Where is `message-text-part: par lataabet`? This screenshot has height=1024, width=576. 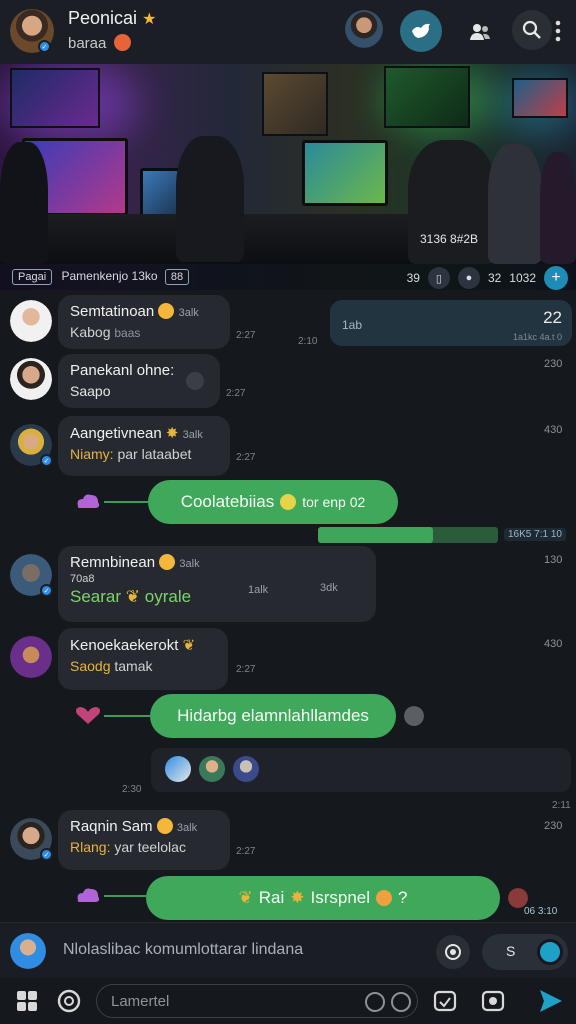 message-text-part: par lataabet is located at coordinates (154, 454).